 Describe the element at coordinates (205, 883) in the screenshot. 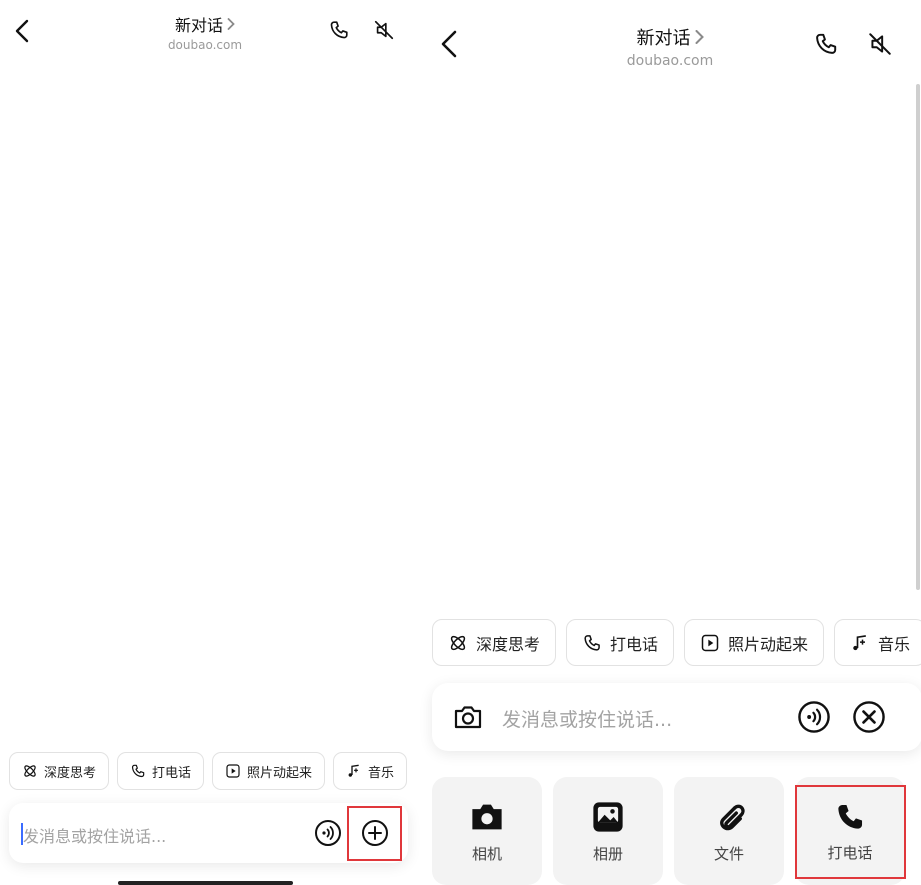

I see `home-indicator` at that location.